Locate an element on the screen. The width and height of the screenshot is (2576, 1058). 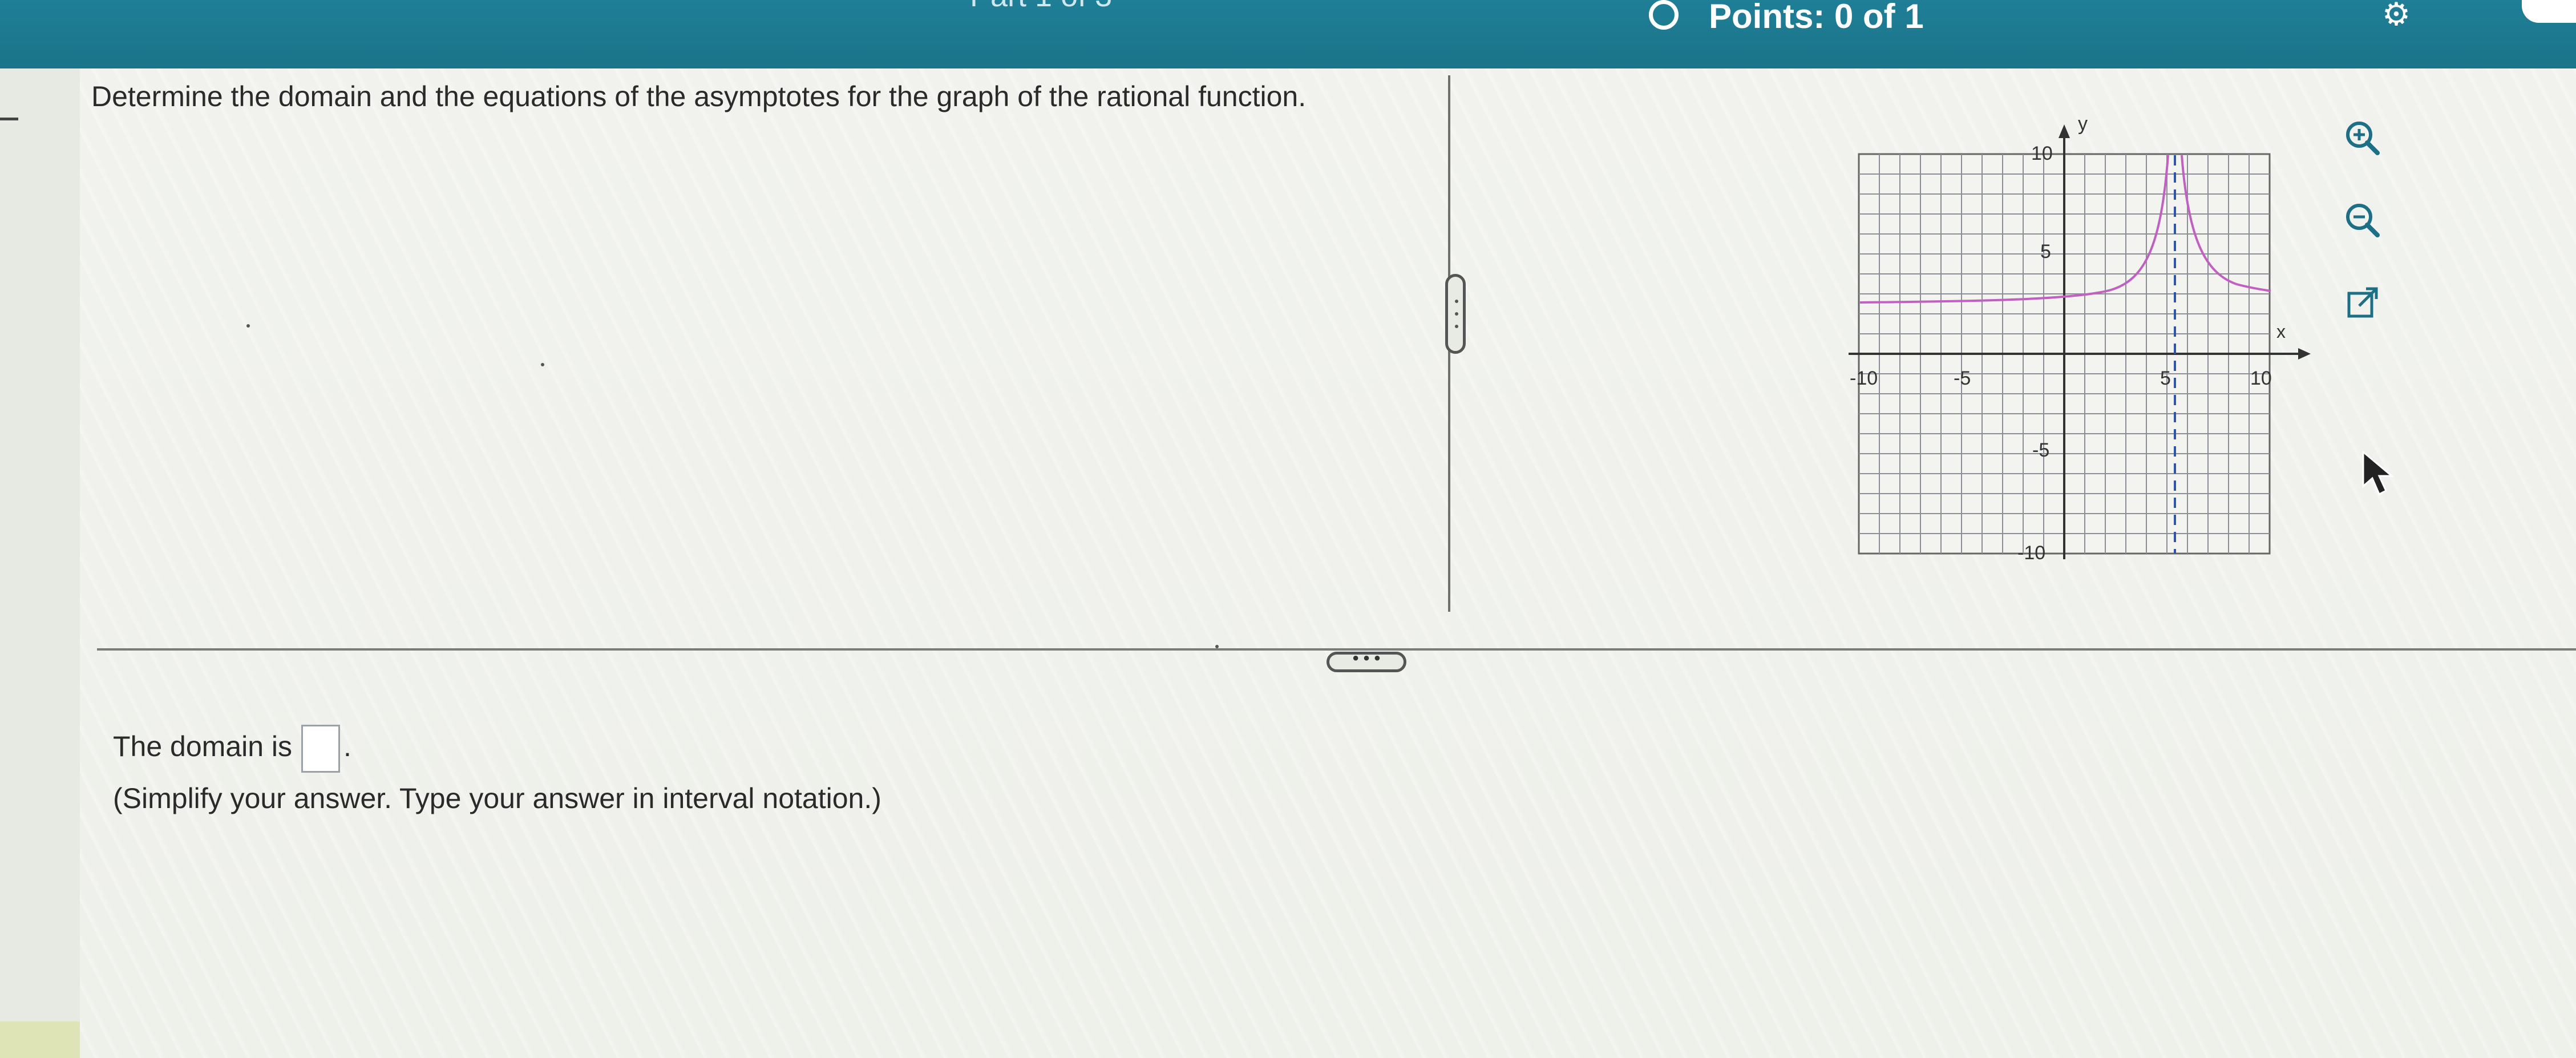
graph: y x 10 5 -5 -10 -10 -5 5 10 is located at coordinates (2094, 346).